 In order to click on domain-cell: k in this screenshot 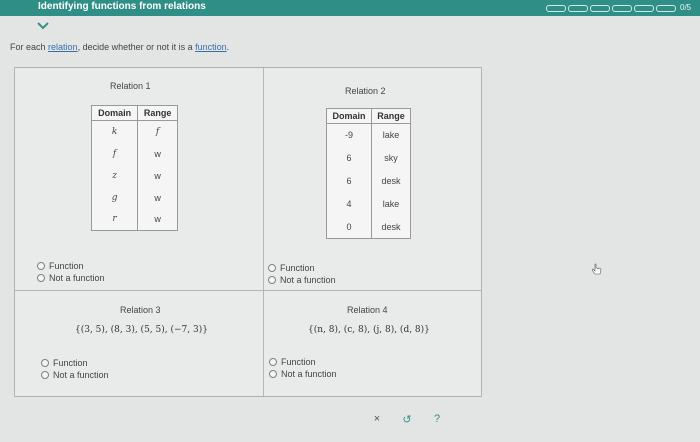, I will do `click(114, 131)`.